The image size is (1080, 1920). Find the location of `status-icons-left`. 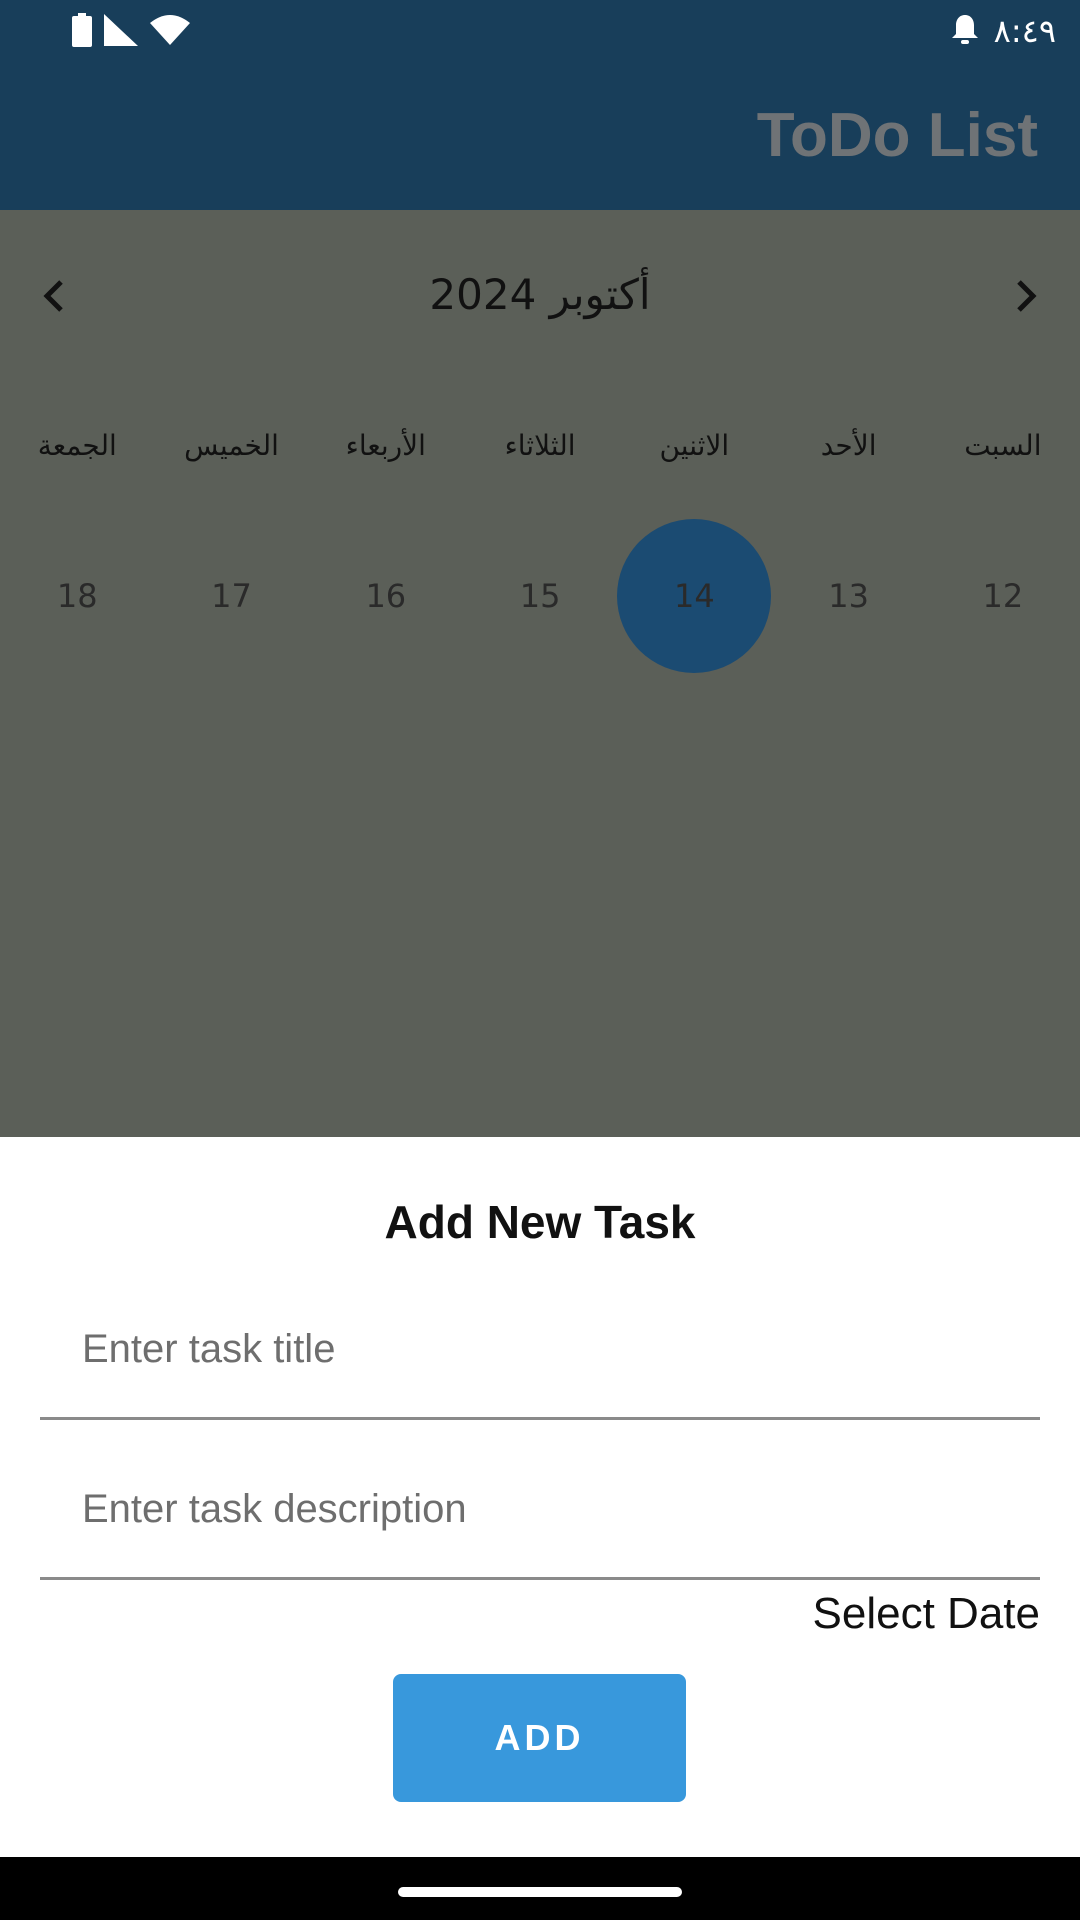

status-icons-left is located at coordinates (131, 32).